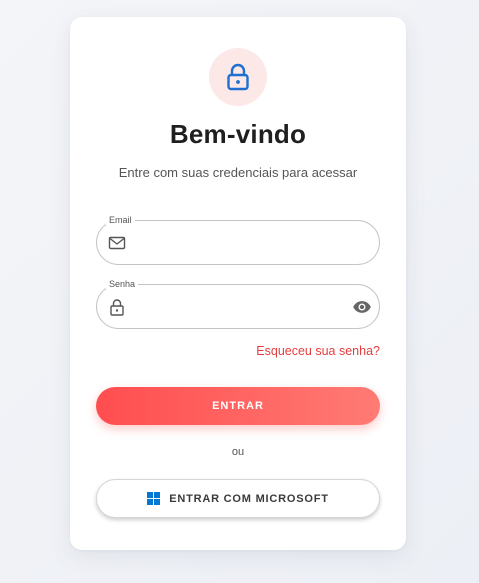 The width and height of the screenshot is (479, 583). I want to click on mail-icon, so click(117, 243).